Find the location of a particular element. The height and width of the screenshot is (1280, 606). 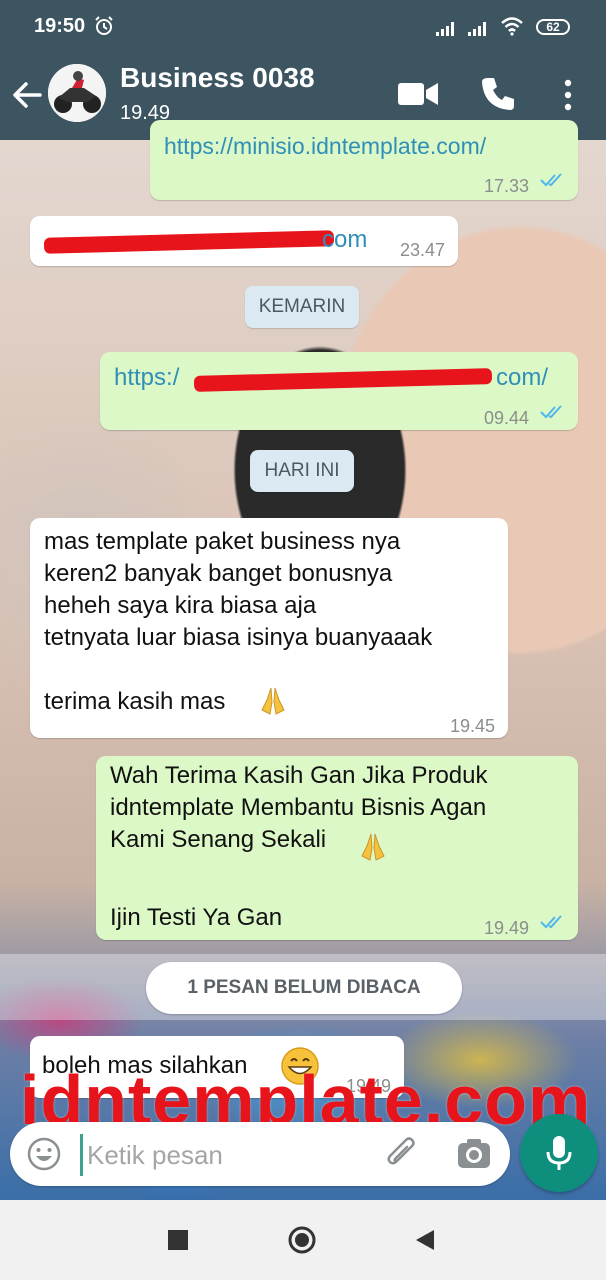

recents-nav-icon is located at coordinates (178, 1240).